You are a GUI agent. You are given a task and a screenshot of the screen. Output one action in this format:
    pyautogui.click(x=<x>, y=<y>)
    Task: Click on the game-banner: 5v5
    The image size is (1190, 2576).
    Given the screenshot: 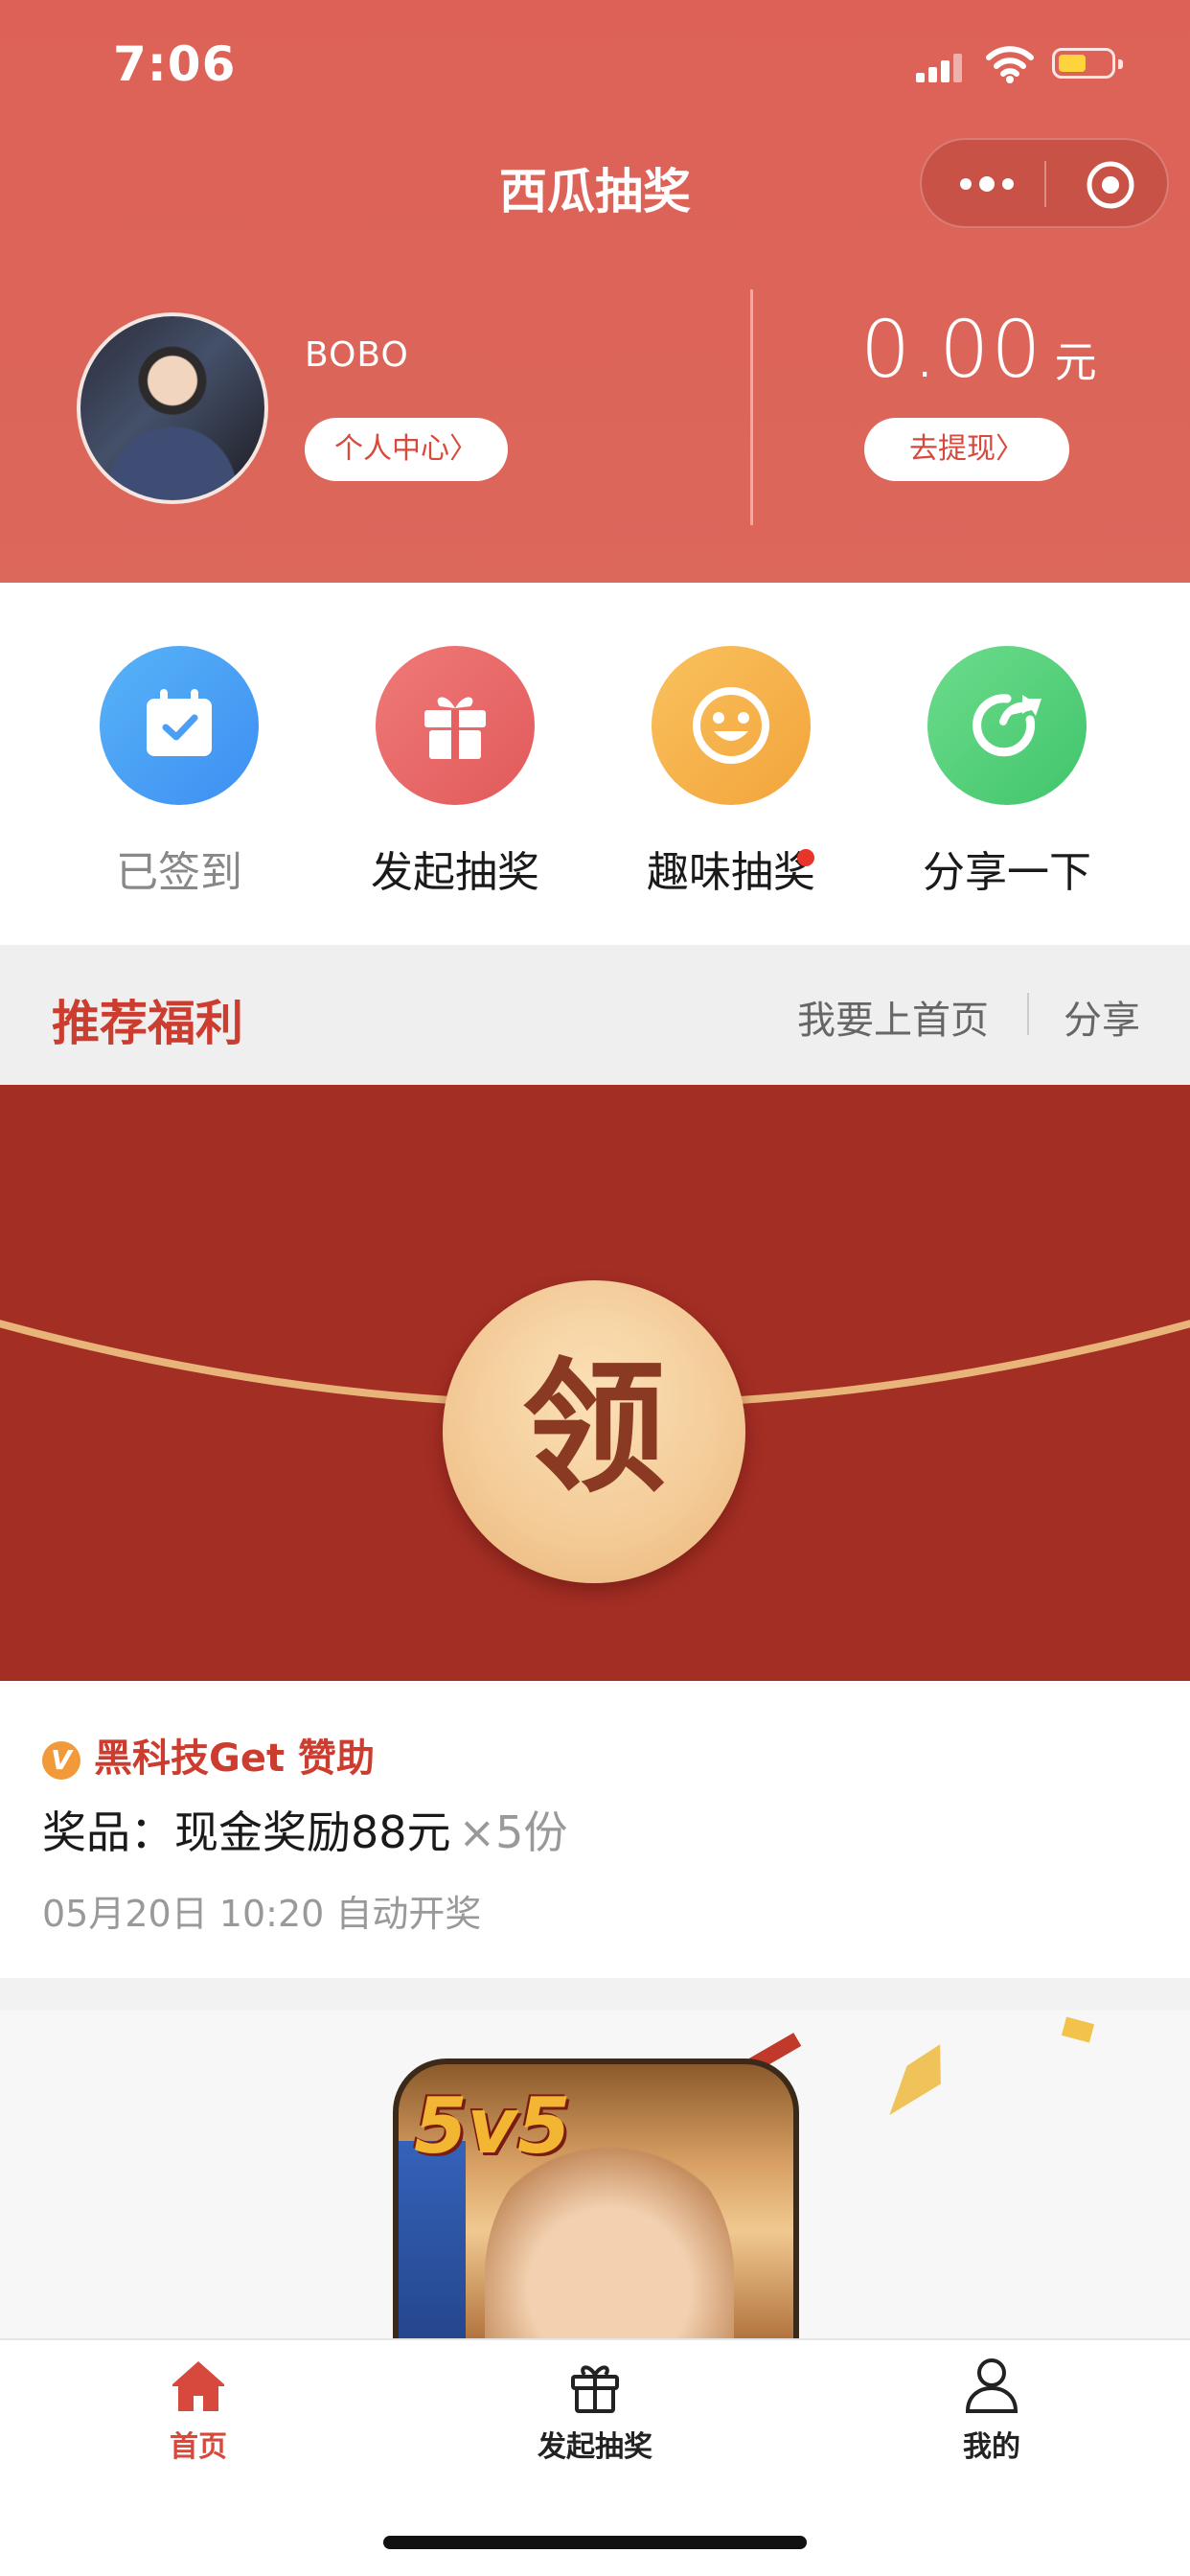 What is the action you would take?
    pyautogui.click(x=595, y=2174)
    